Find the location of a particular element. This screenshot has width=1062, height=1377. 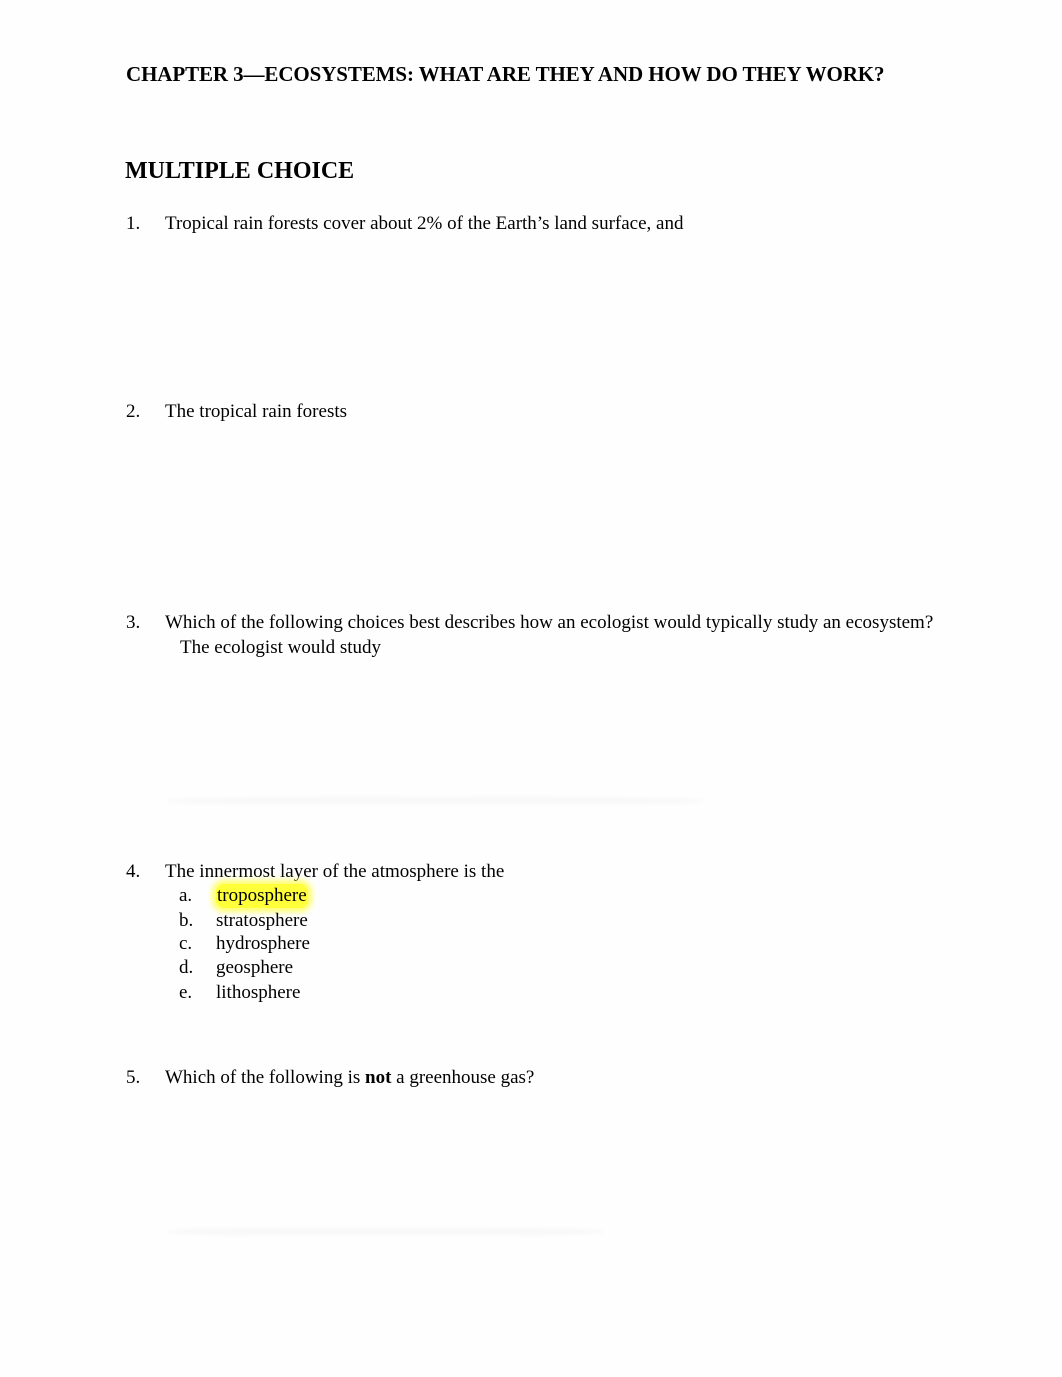

option-text: hydrosphere is located at coordinates (263, 943).